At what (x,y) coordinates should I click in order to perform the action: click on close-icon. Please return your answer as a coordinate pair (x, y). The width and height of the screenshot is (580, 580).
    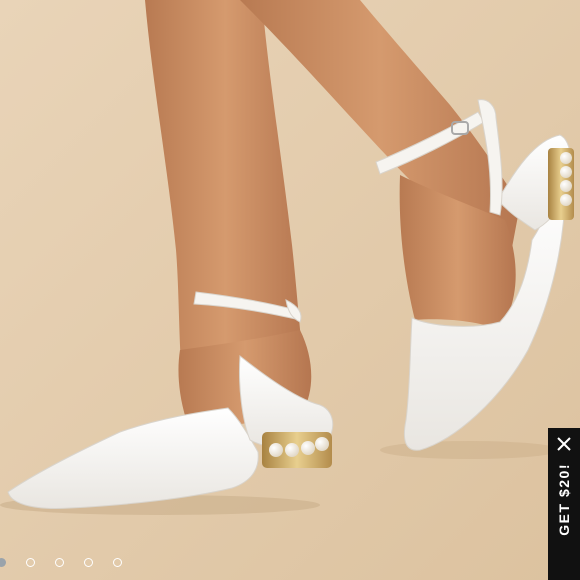
    Looking at the image, I should click on (564, 444).